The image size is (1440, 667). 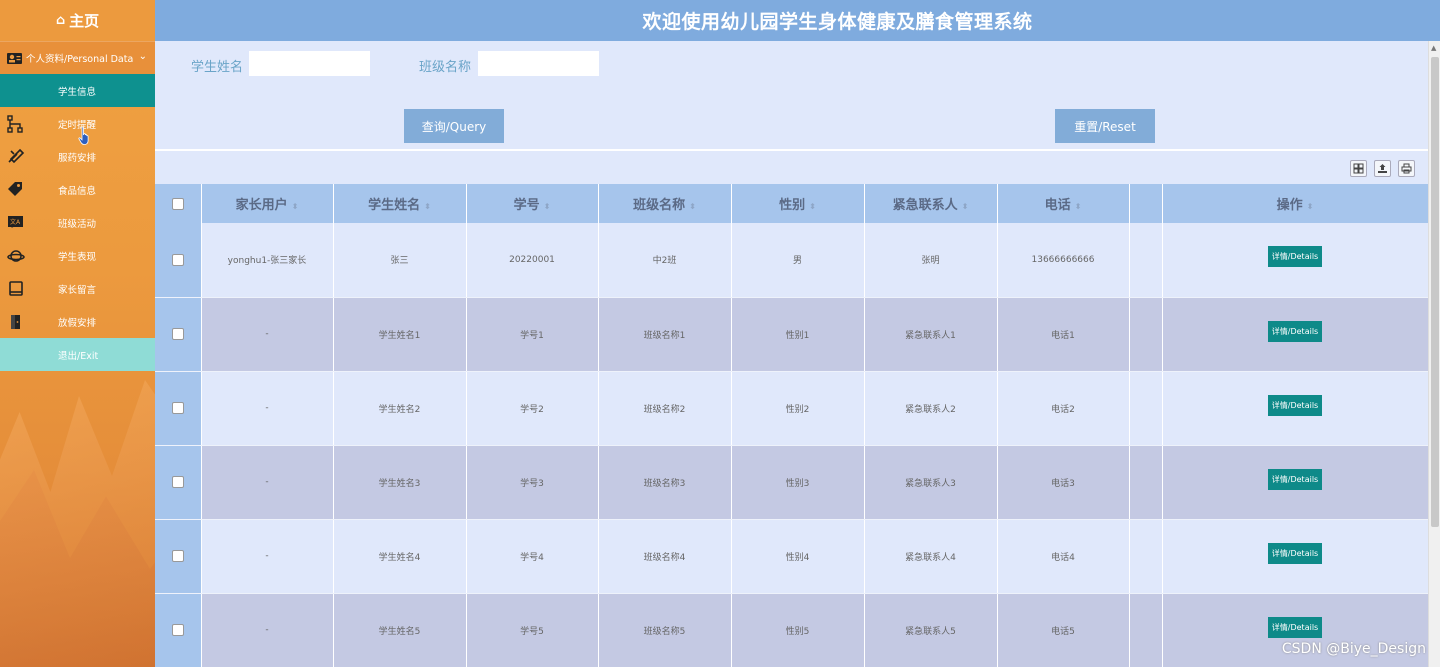 What do you see at coordinates (400, 630) in the screenshot?
I see `cell-name: 学生姓名5` at bounding box center [400, 630].